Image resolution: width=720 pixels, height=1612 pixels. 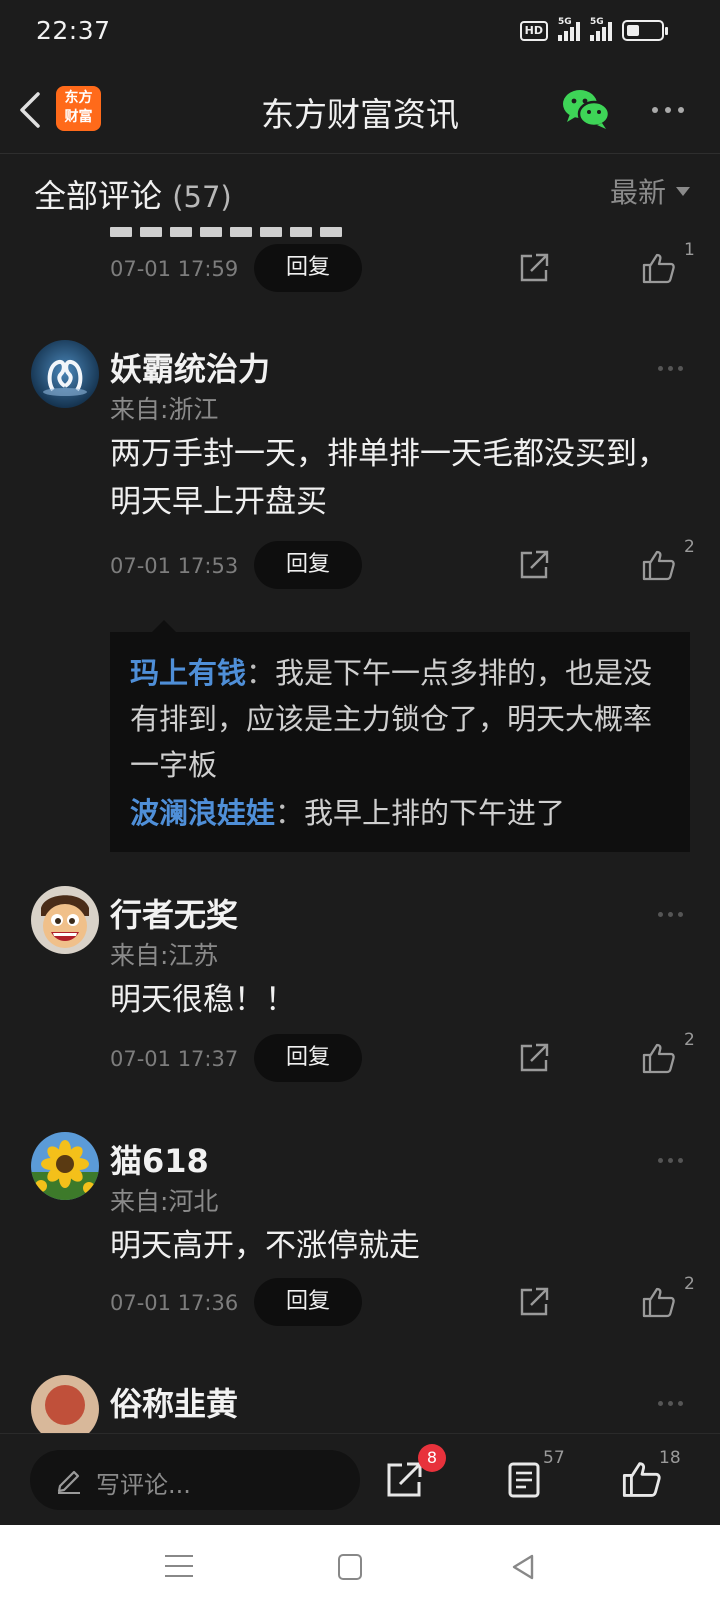 I want to click on like-button: 1, so click(x=668, y=264).